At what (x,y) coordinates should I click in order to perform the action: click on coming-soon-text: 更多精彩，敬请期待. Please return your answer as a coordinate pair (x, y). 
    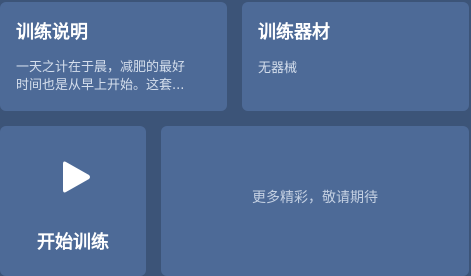
    Looking at the image, I should click on (315, 198).